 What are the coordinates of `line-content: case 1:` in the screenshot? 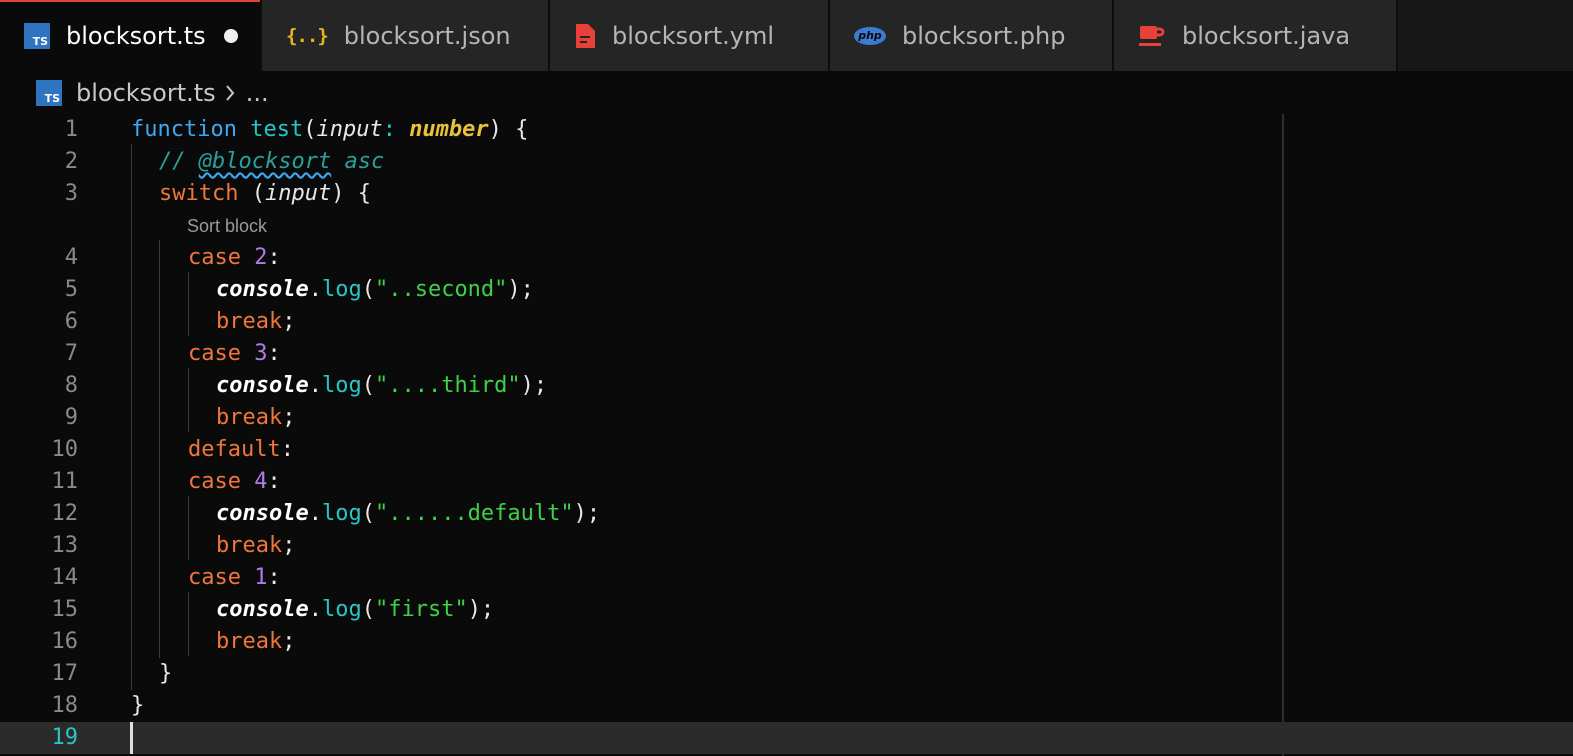 It's located at (234, 577).